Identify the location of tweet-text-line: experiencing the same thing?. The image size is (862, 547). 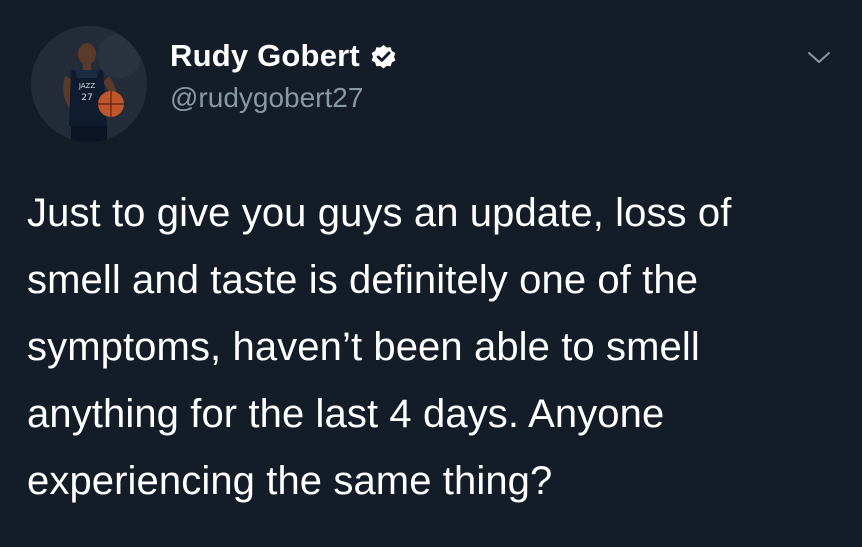
(290, 481).